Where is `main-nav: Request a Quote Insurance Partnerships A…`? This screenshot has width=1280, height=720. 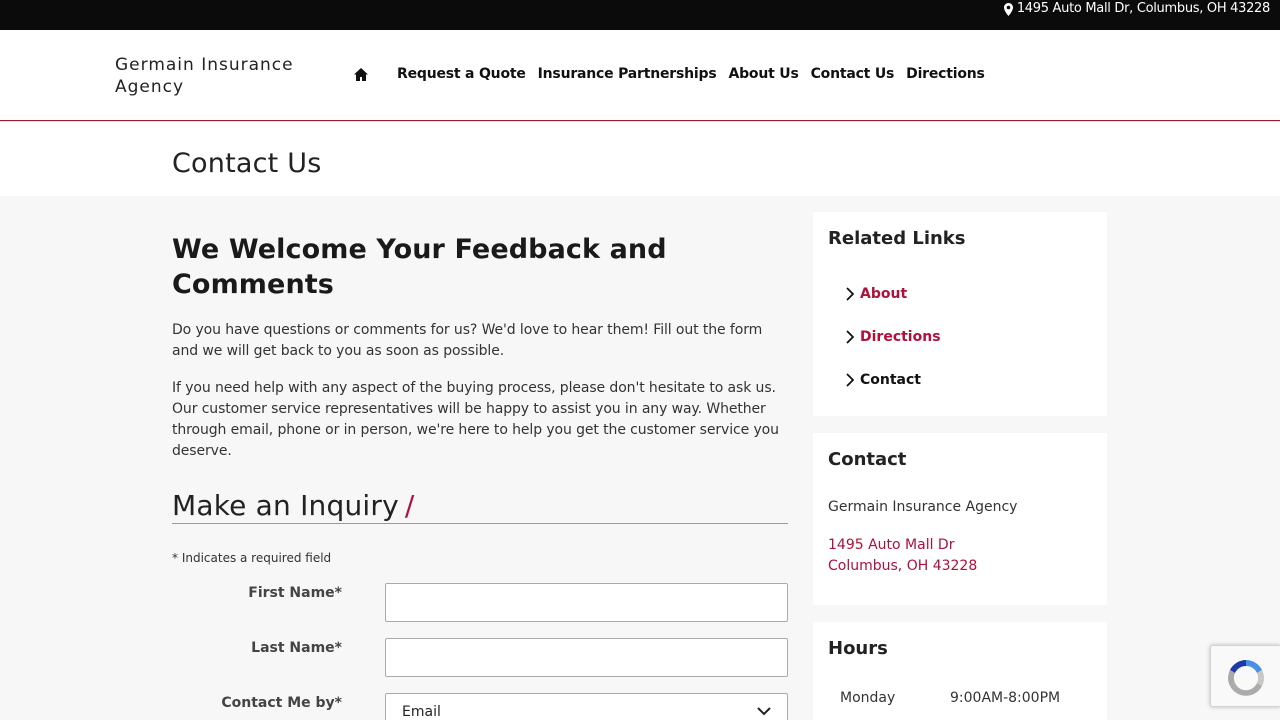 main-nav: Request a Quote Insurance Partnerships A… is located at coordinates (691, 74).